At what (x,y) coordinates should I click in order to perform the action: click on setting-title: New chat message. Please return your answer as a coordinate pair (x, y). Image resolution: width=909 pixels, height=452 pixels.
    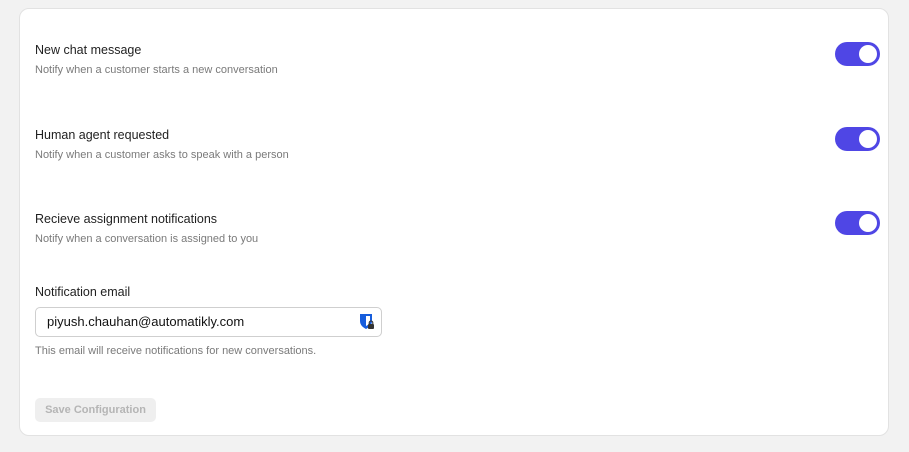
    Looking at the image, I should click on (88, 50).